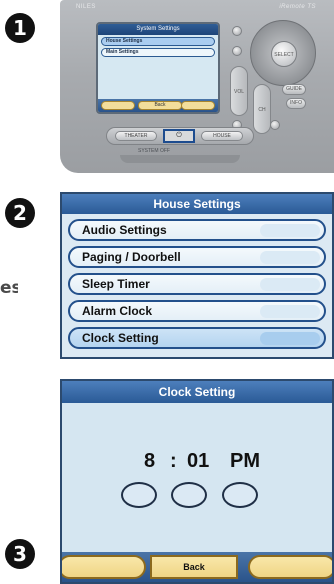 This screenshot has height=584, width=334. I want to click on bar-left-button, so click(104, 567).